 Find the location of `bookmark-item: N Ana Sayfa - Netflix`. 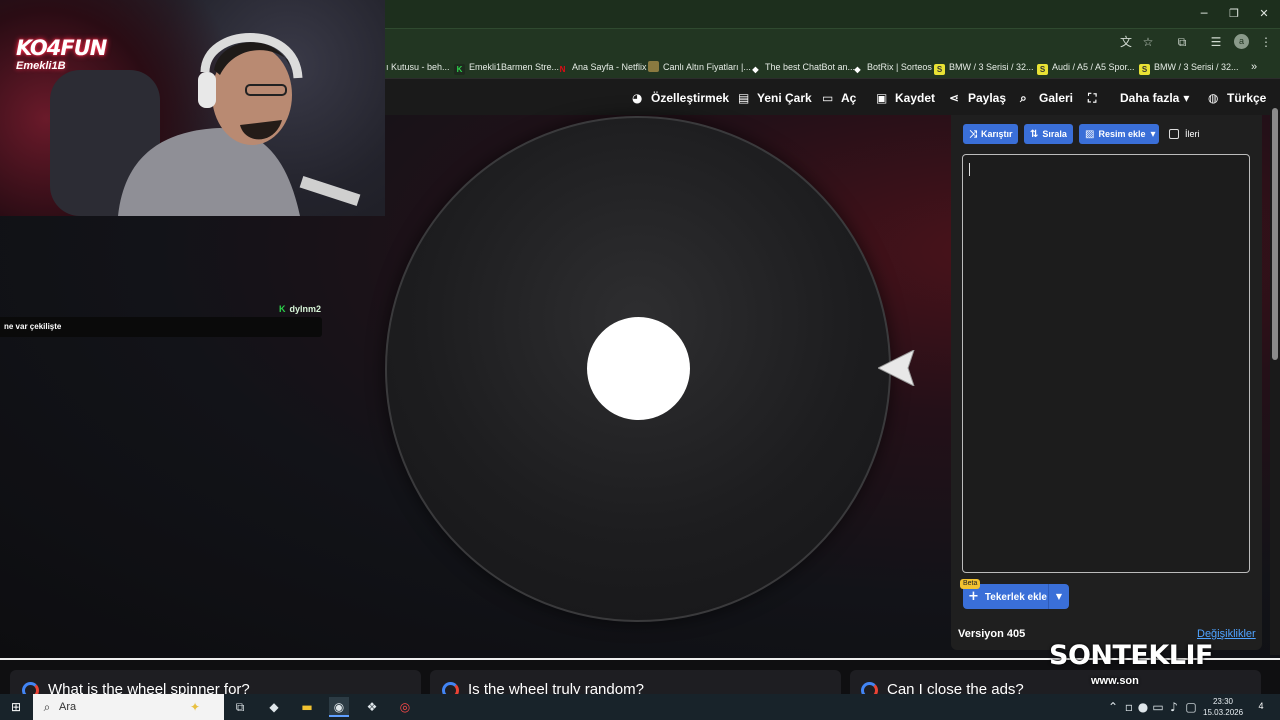

bookmark-item: N Ana Sayfa - Netflix is located at coordinates (602, 67).